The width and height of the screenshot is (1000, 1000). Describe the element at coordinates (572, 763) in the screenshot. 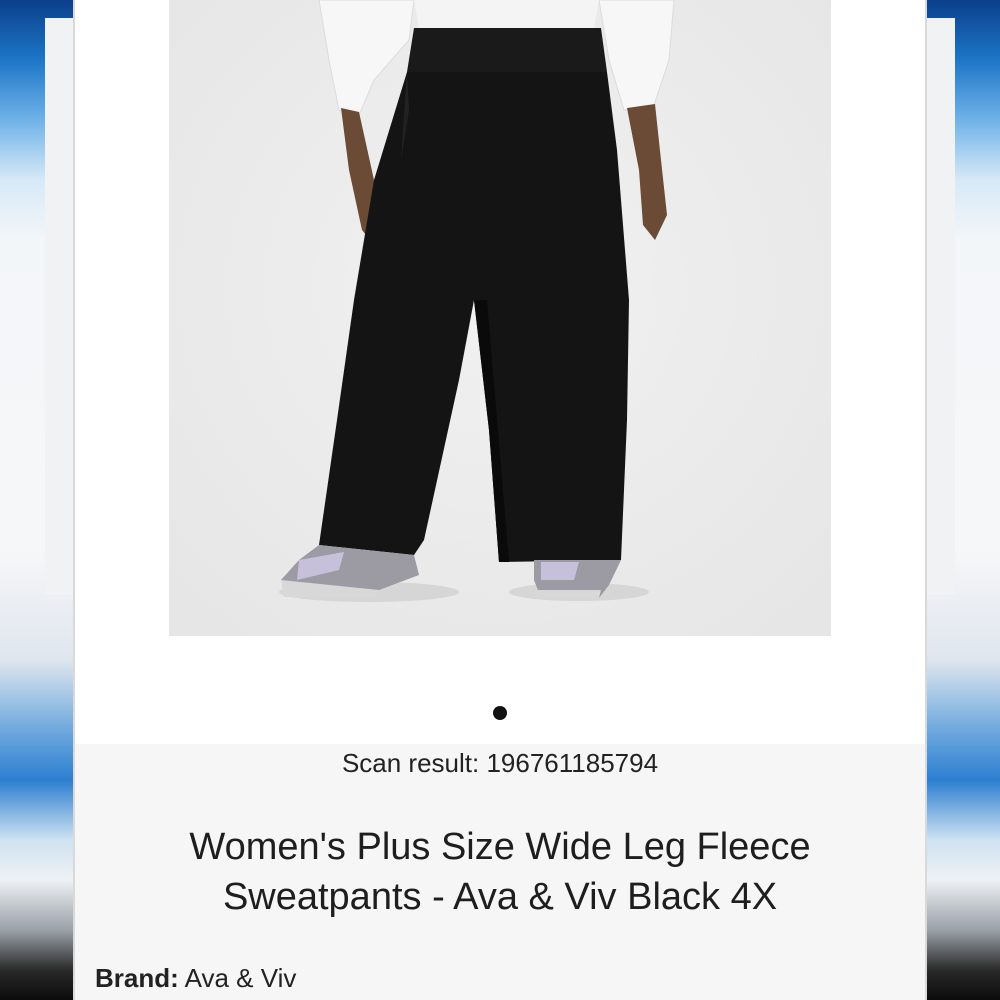

I see `scan-result-value: 196761185794` at that location.